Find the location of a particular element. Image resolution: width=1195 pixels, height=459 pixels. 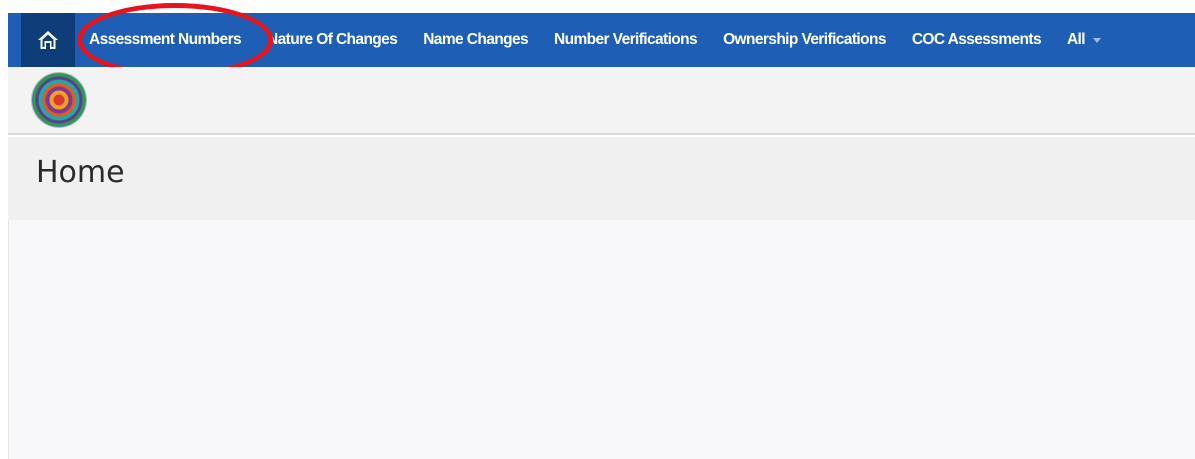

nav-number-verifications: Number Verifications is located at coordinates (625, 40).